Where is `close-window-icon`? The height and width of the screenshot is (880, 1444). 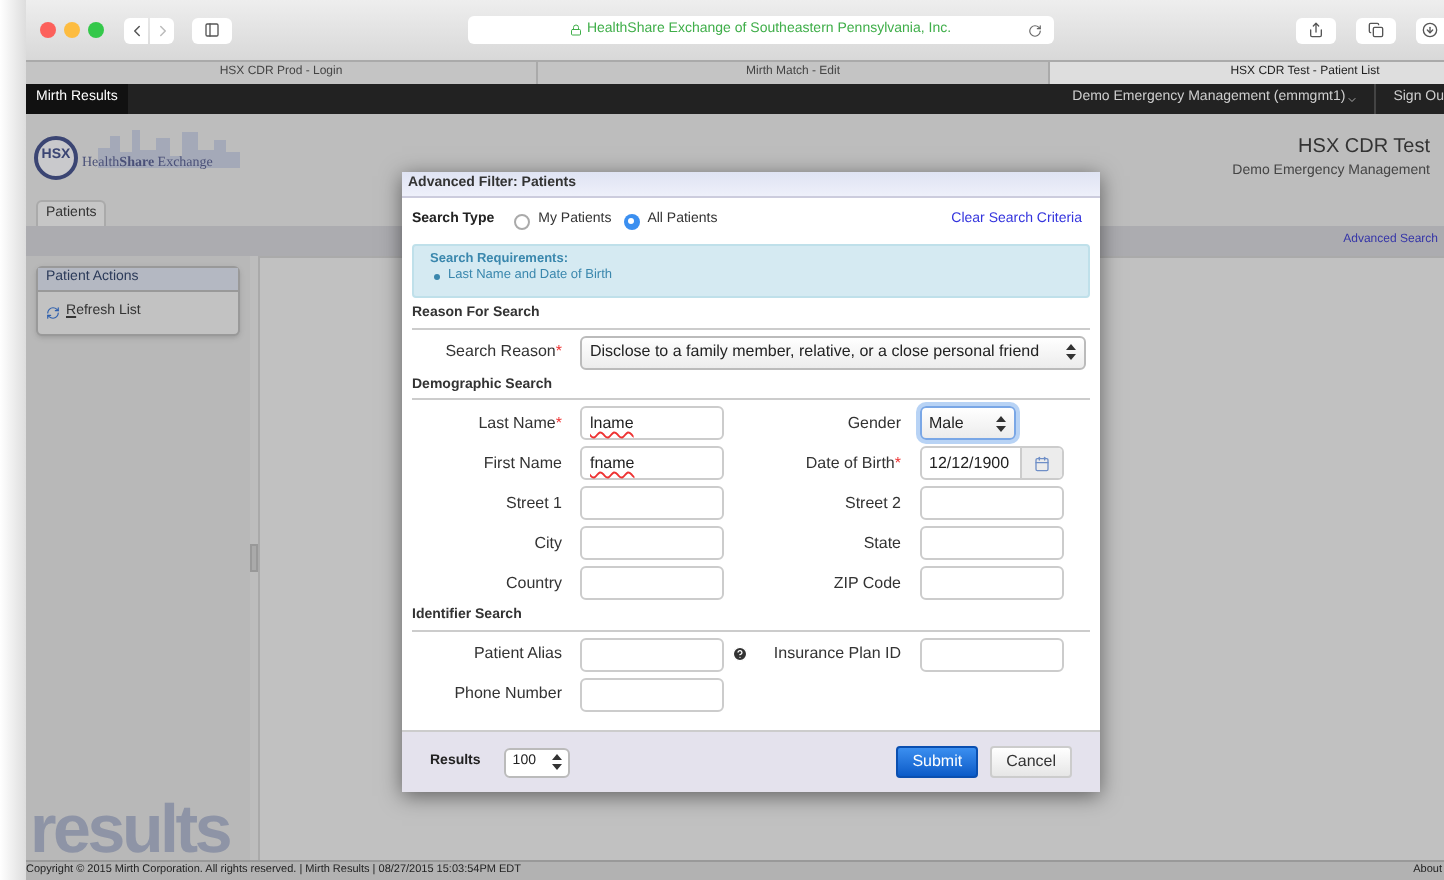
close-window-icon is located at coordinates (48, 30).